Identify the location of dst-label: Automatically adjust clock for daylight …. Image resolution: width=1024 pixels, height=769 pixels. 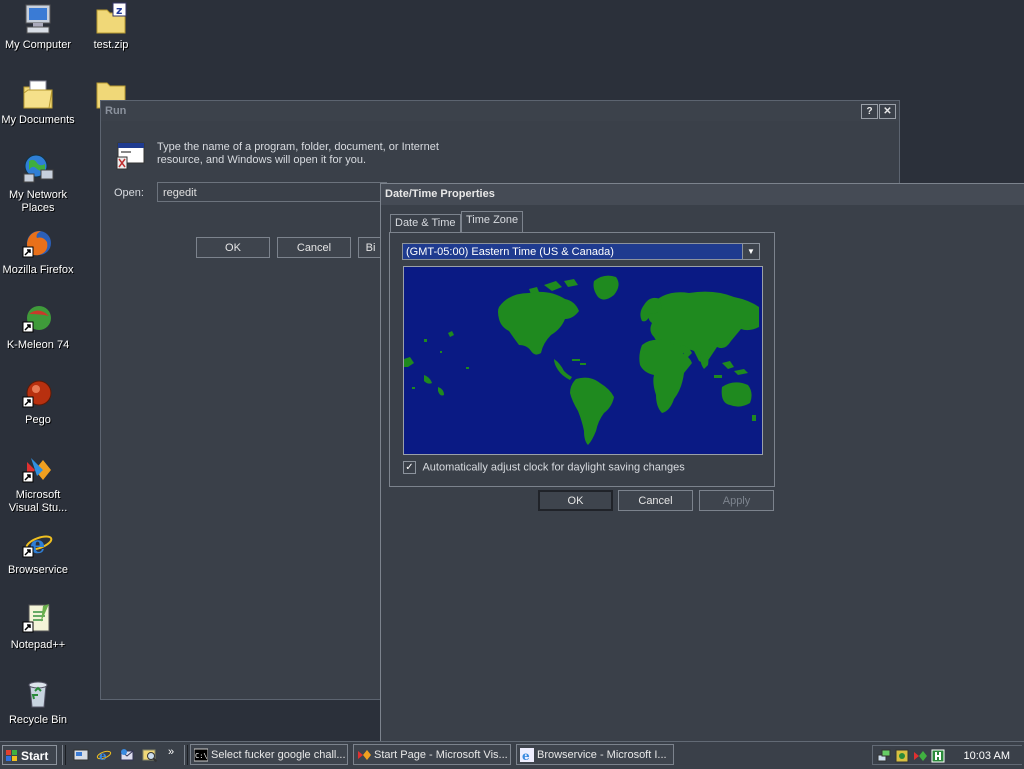
(553, 467).